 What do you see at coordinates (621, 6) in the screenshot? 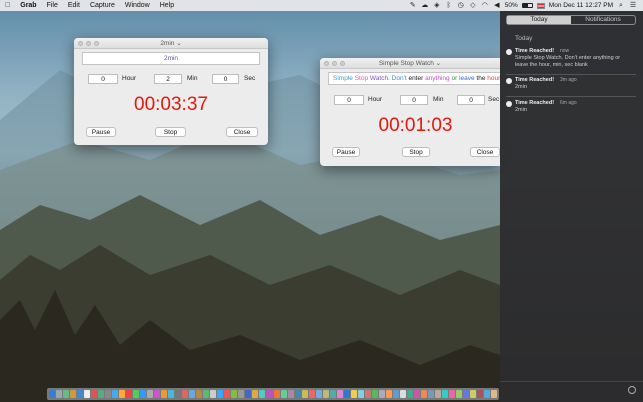
I see `spotlight-search-icon: ⌕` at bounding box center [621, 6].